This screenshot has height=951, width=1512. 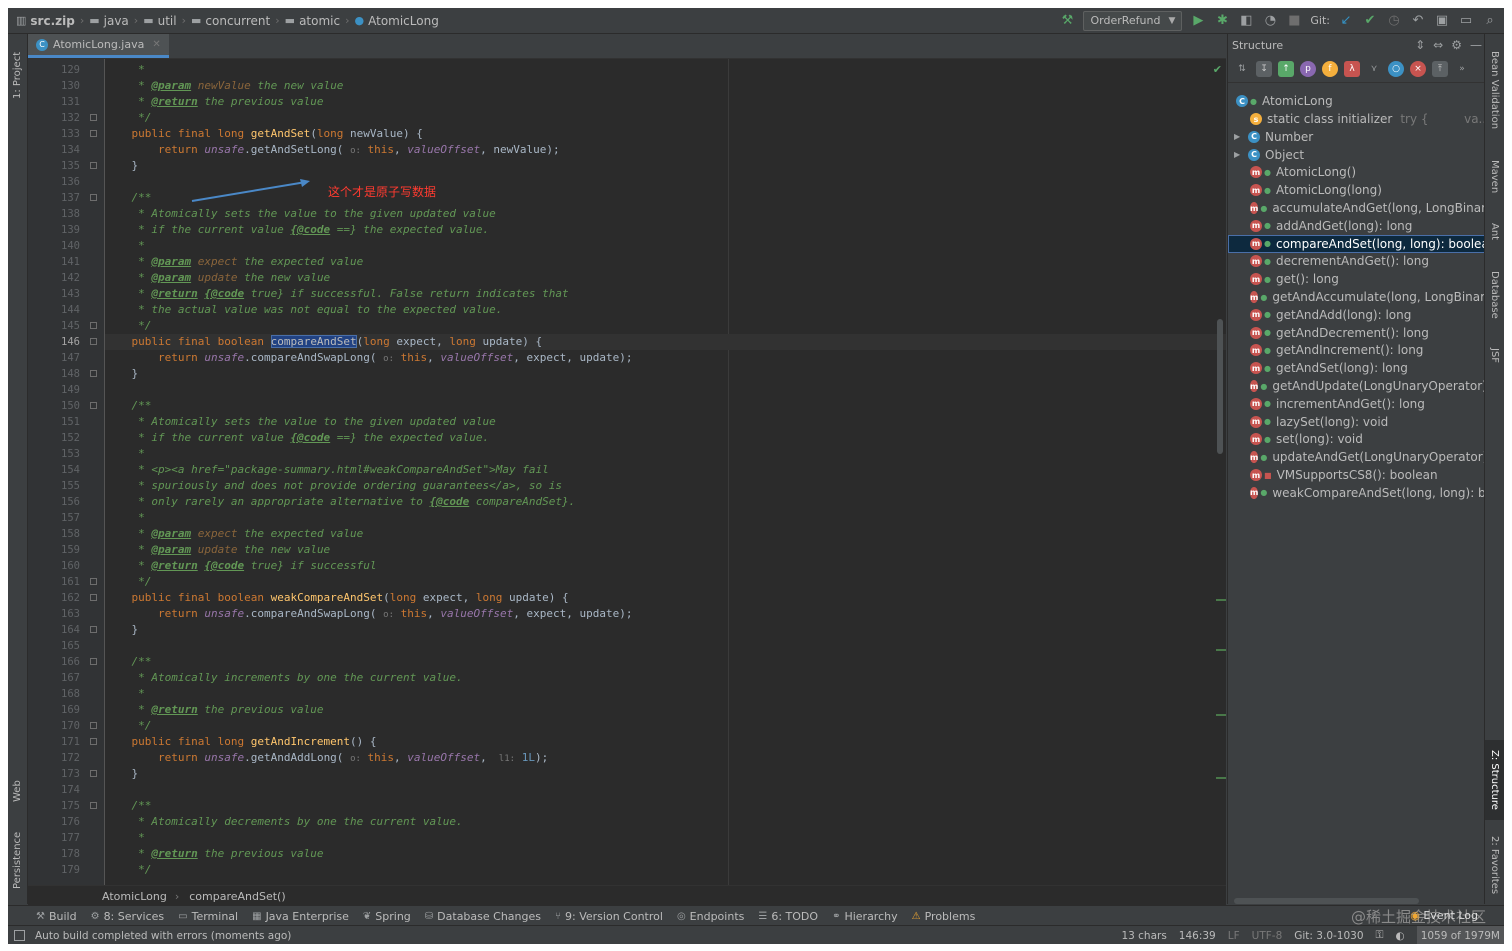 What do you see at coordinates (54, 534) in the screenshot?
I see `line-number: 158` at bounding box center [54, 534].